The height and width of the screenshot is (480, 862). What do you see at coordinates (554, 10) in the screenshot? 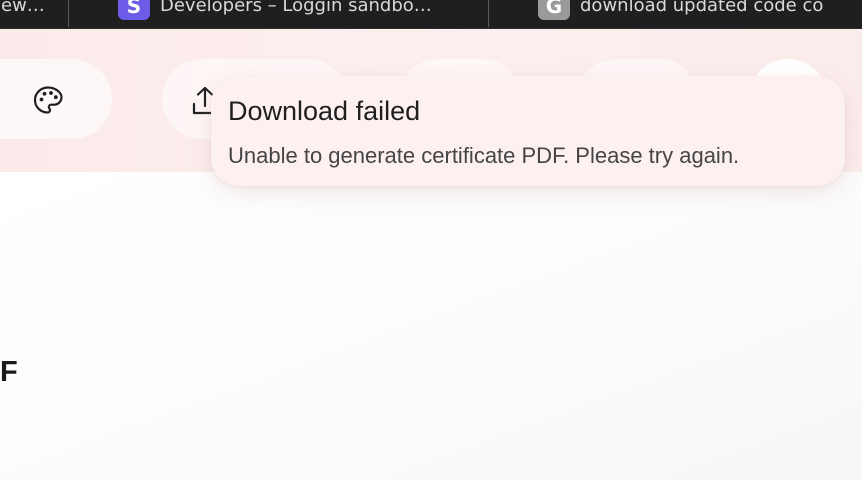
I see `g-favicon-icon: G` at bounding box center [554, 10].